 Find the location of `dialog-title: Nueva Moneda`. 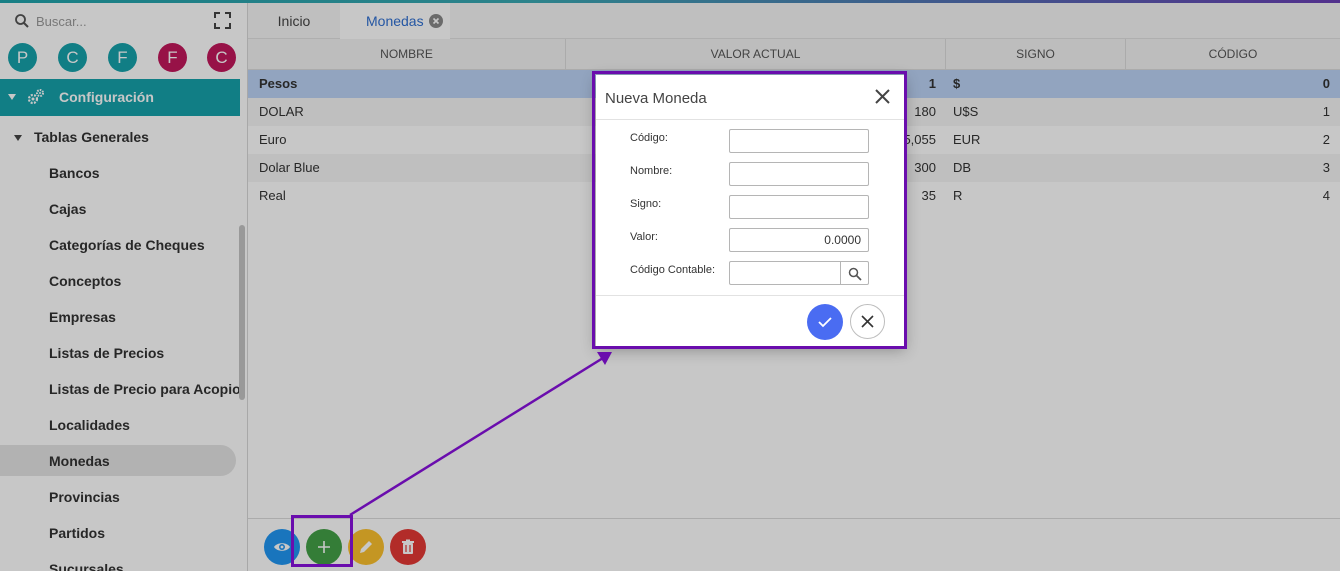

dialog-title: Nueva Moneda is located at coordinates (656, 98).